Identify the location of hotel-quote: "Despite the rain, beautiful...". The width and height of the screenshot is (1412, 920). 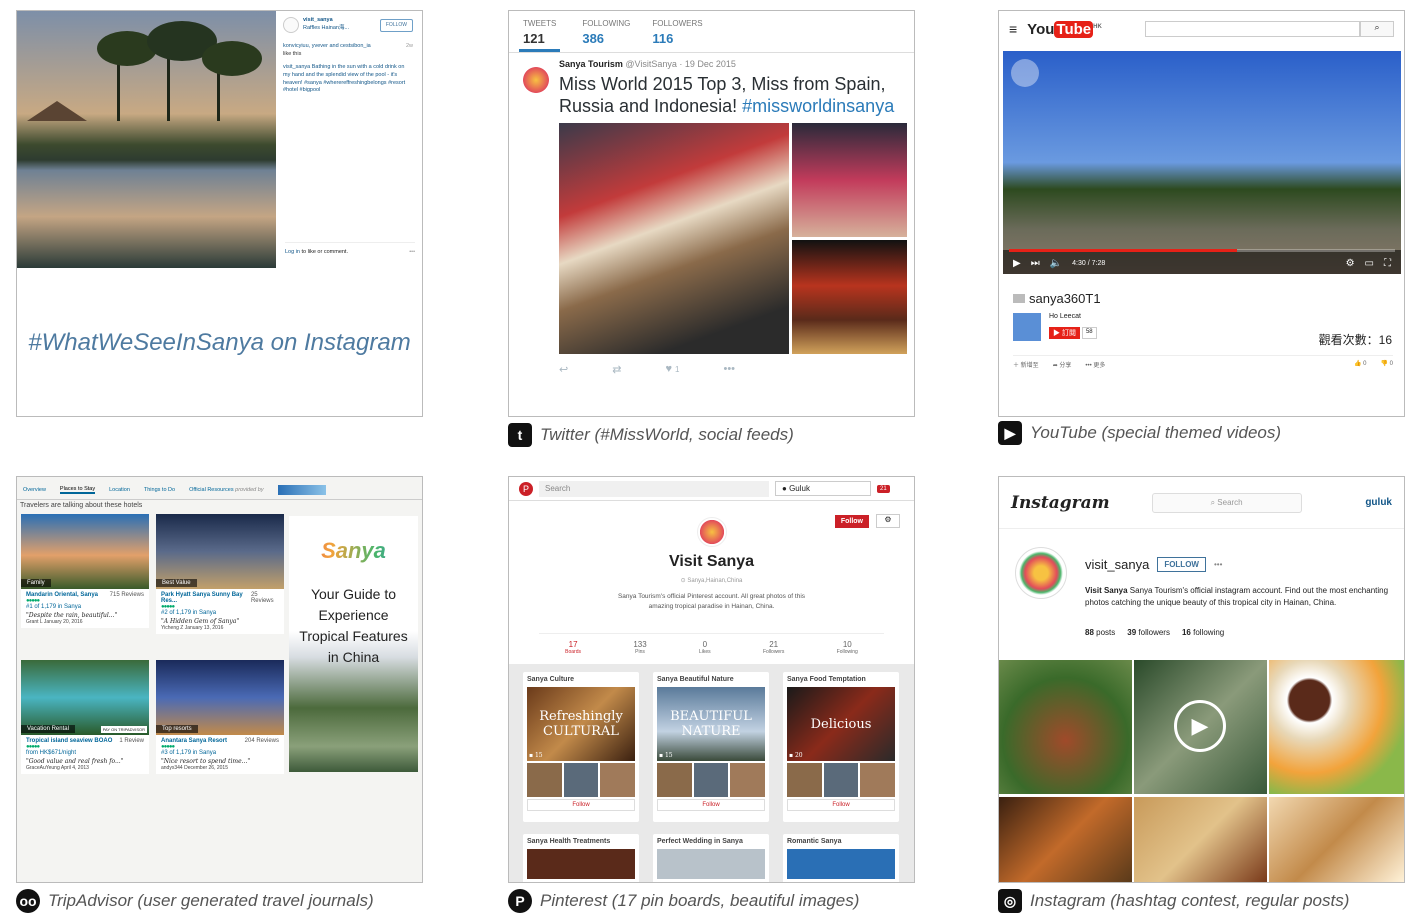
(85, 615).